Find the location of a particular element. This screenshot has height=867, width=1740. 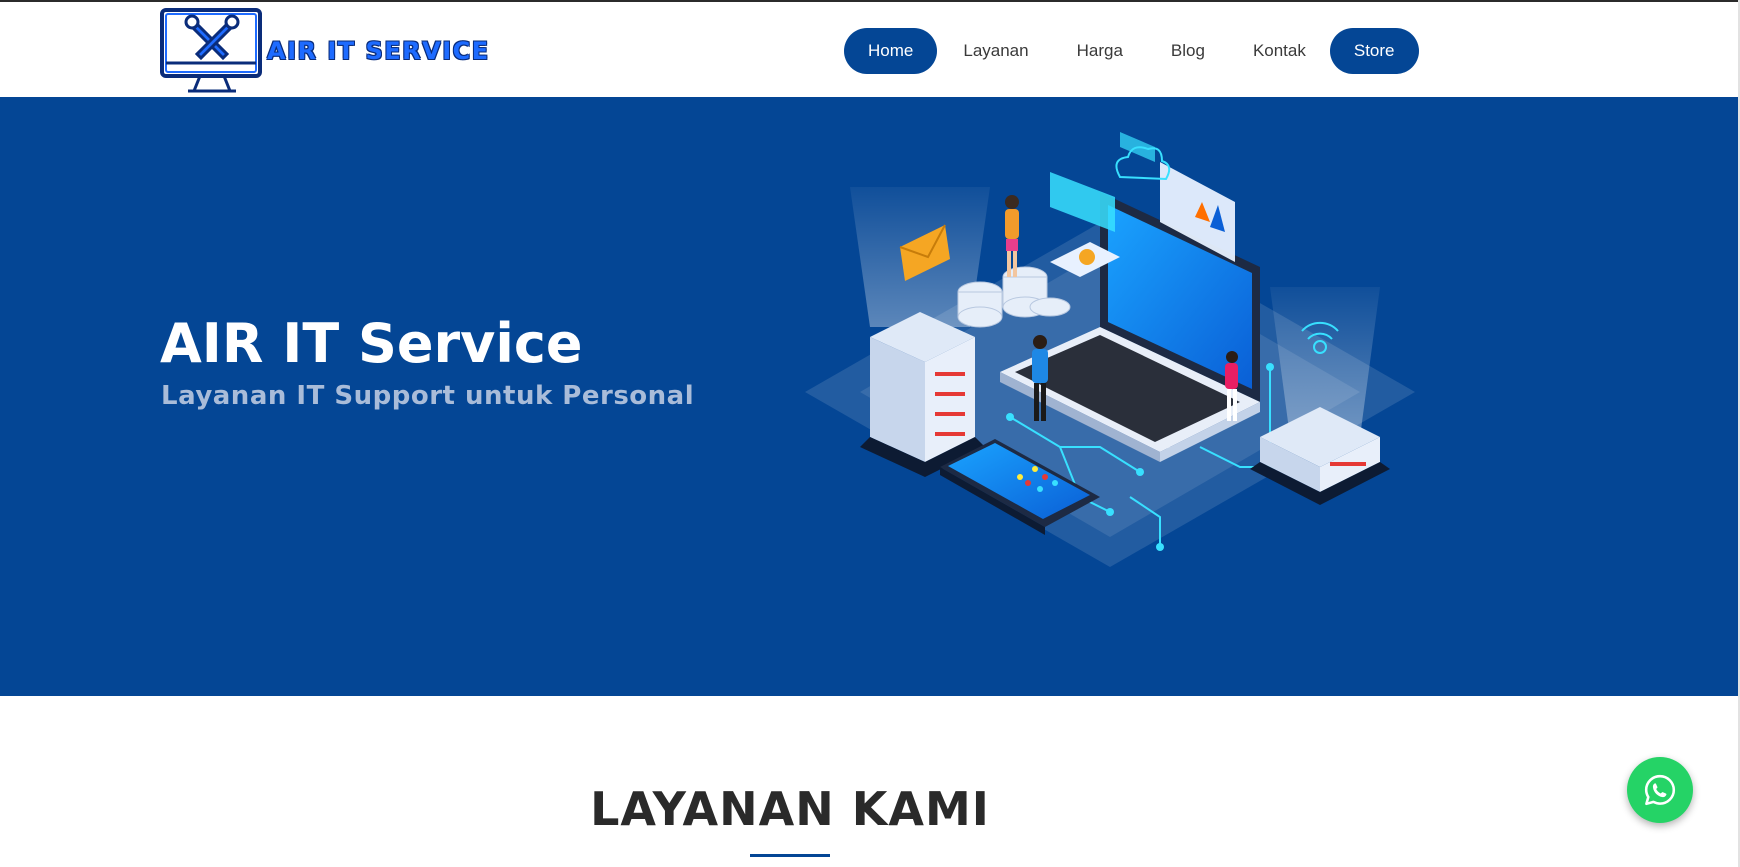

site-logo: AIR IT SERVICE is located at coordinates (324, 51).